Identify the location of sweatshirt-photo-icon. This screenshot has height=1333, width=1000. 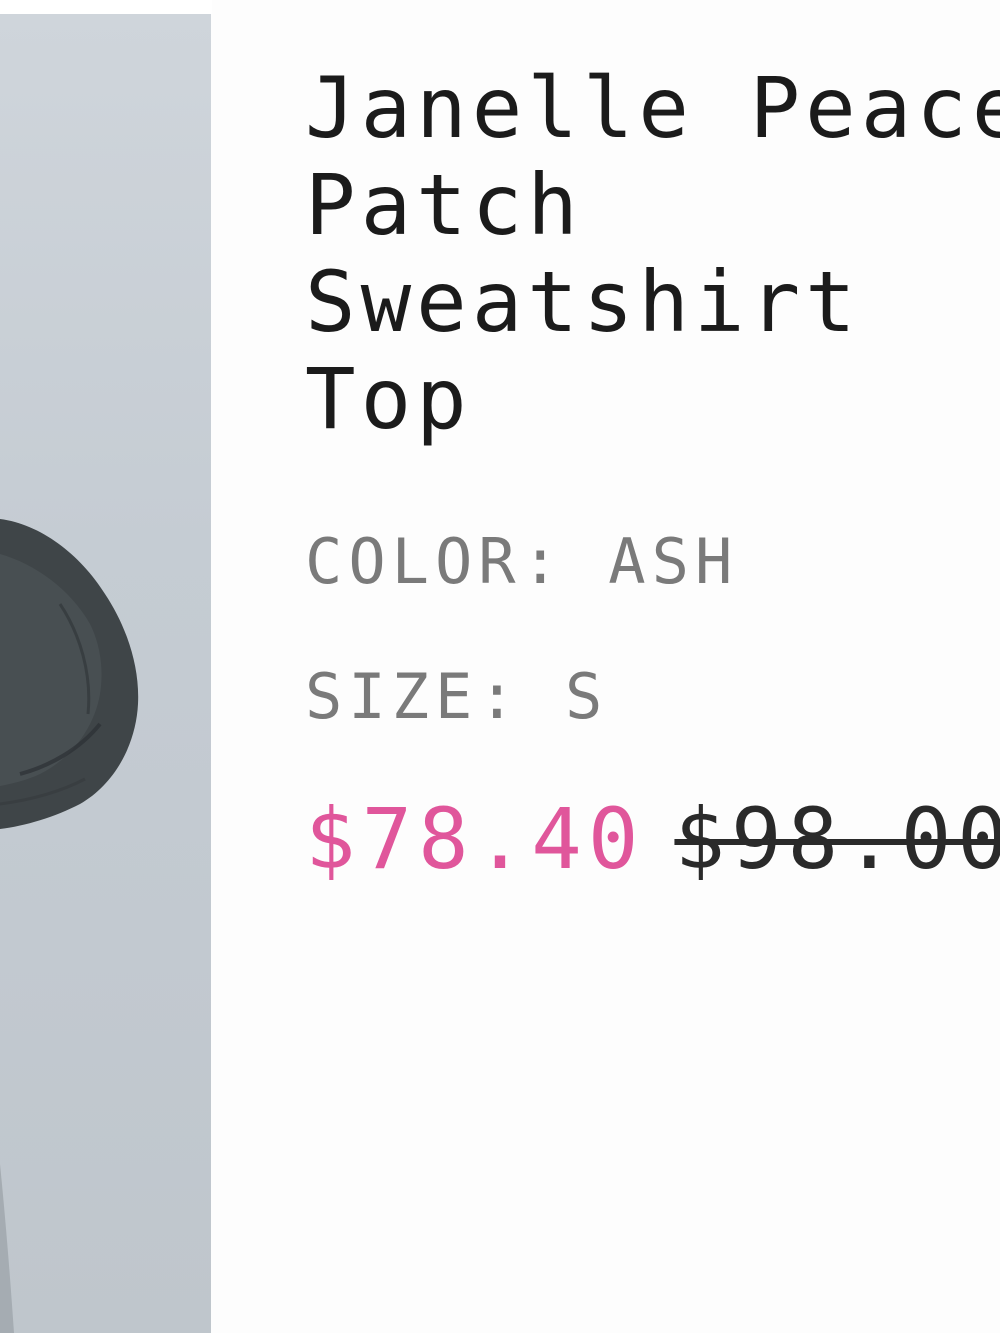
(69, 926).